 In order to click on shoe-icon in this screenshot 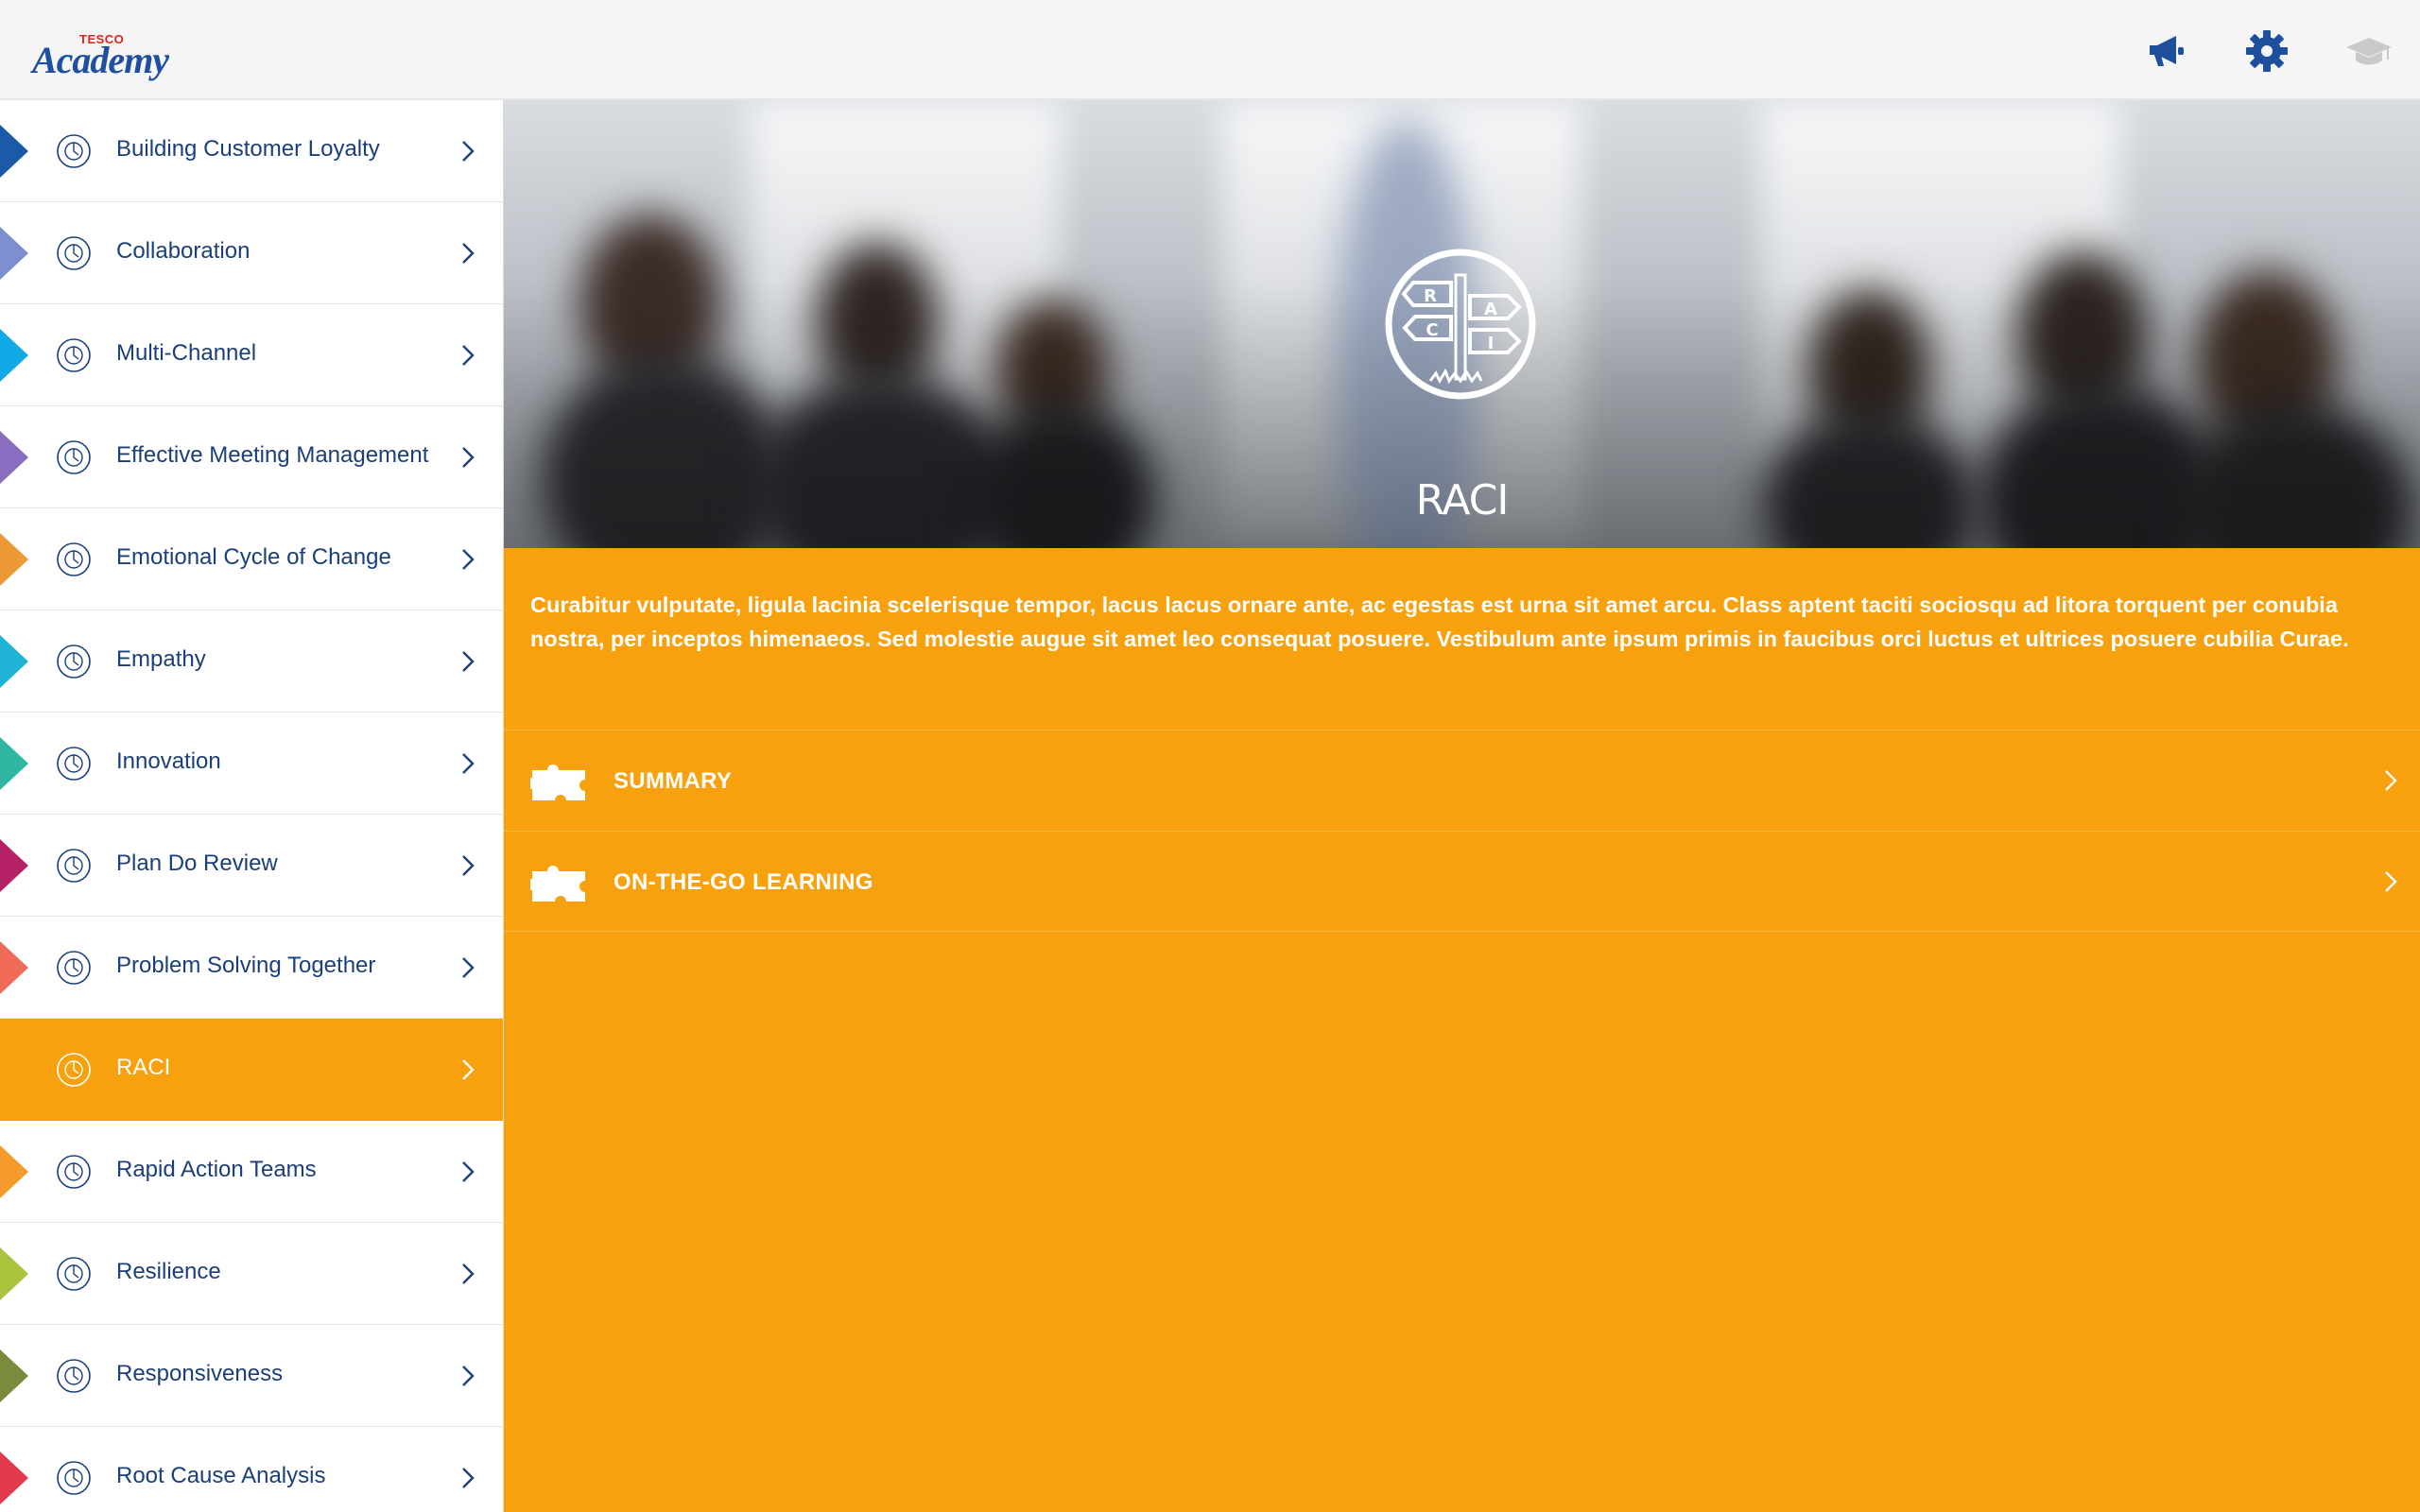, I will do `click(74, 1172)`.